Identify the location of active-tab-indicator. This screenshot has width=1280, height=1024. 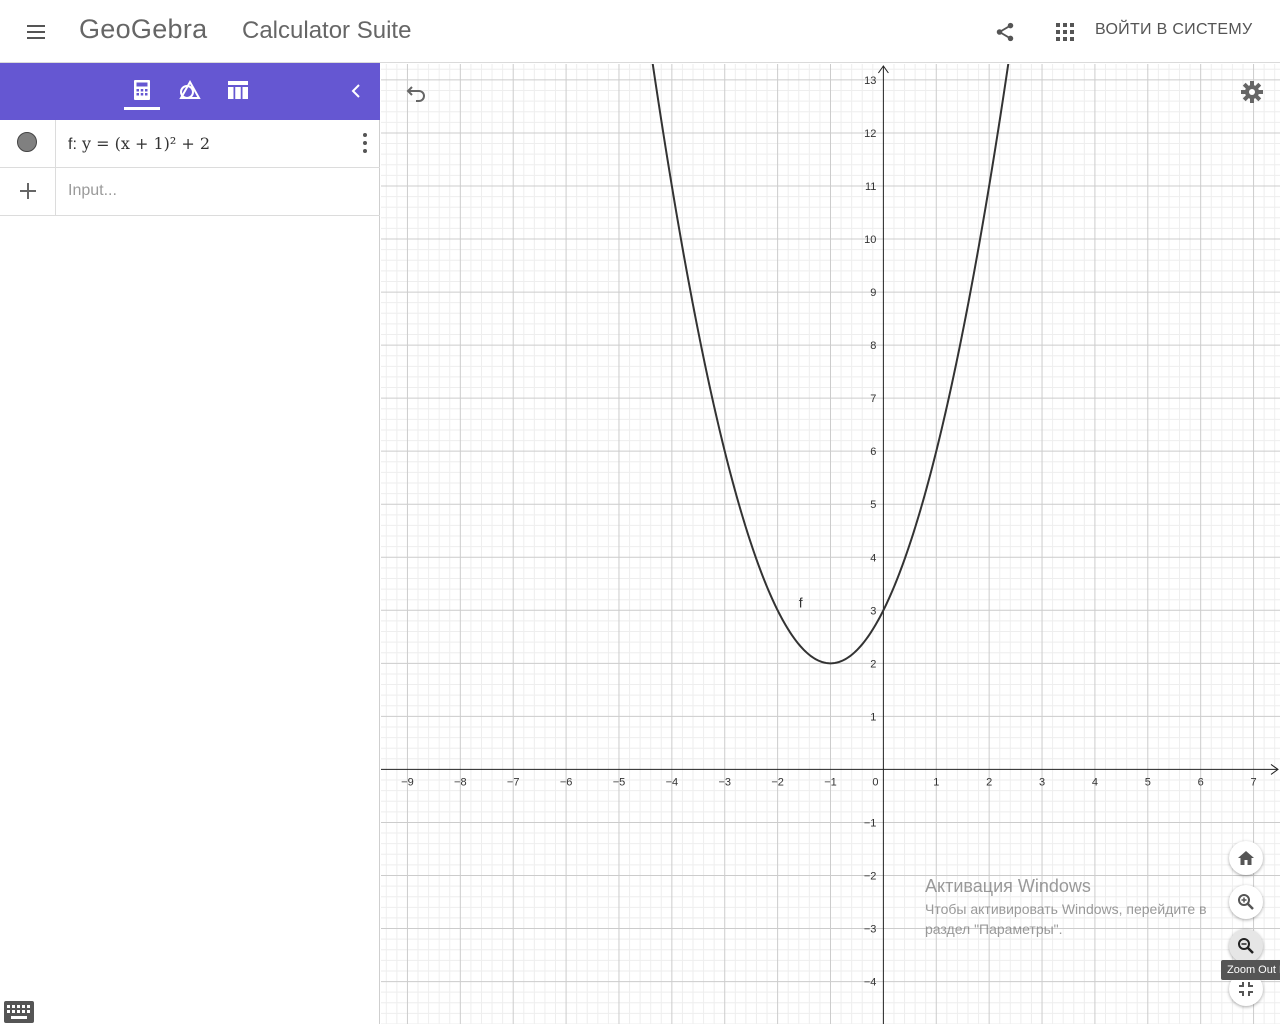
(142, 108).